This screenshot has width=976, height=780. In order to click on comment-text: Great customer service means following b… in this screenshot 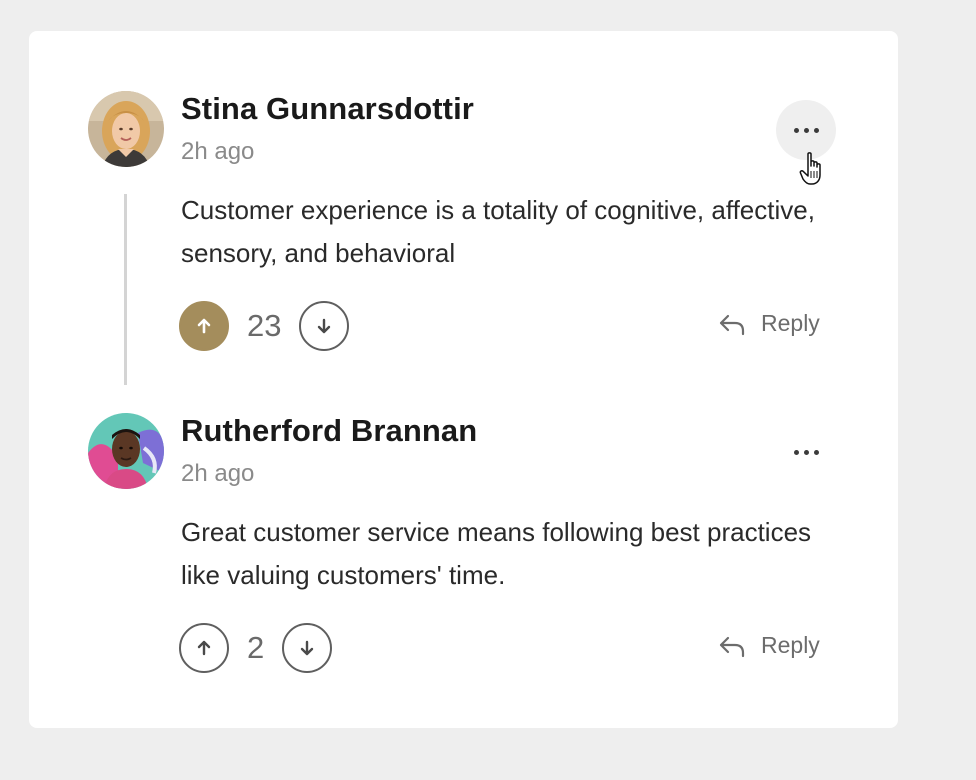, I will do `click(496, 553)`.